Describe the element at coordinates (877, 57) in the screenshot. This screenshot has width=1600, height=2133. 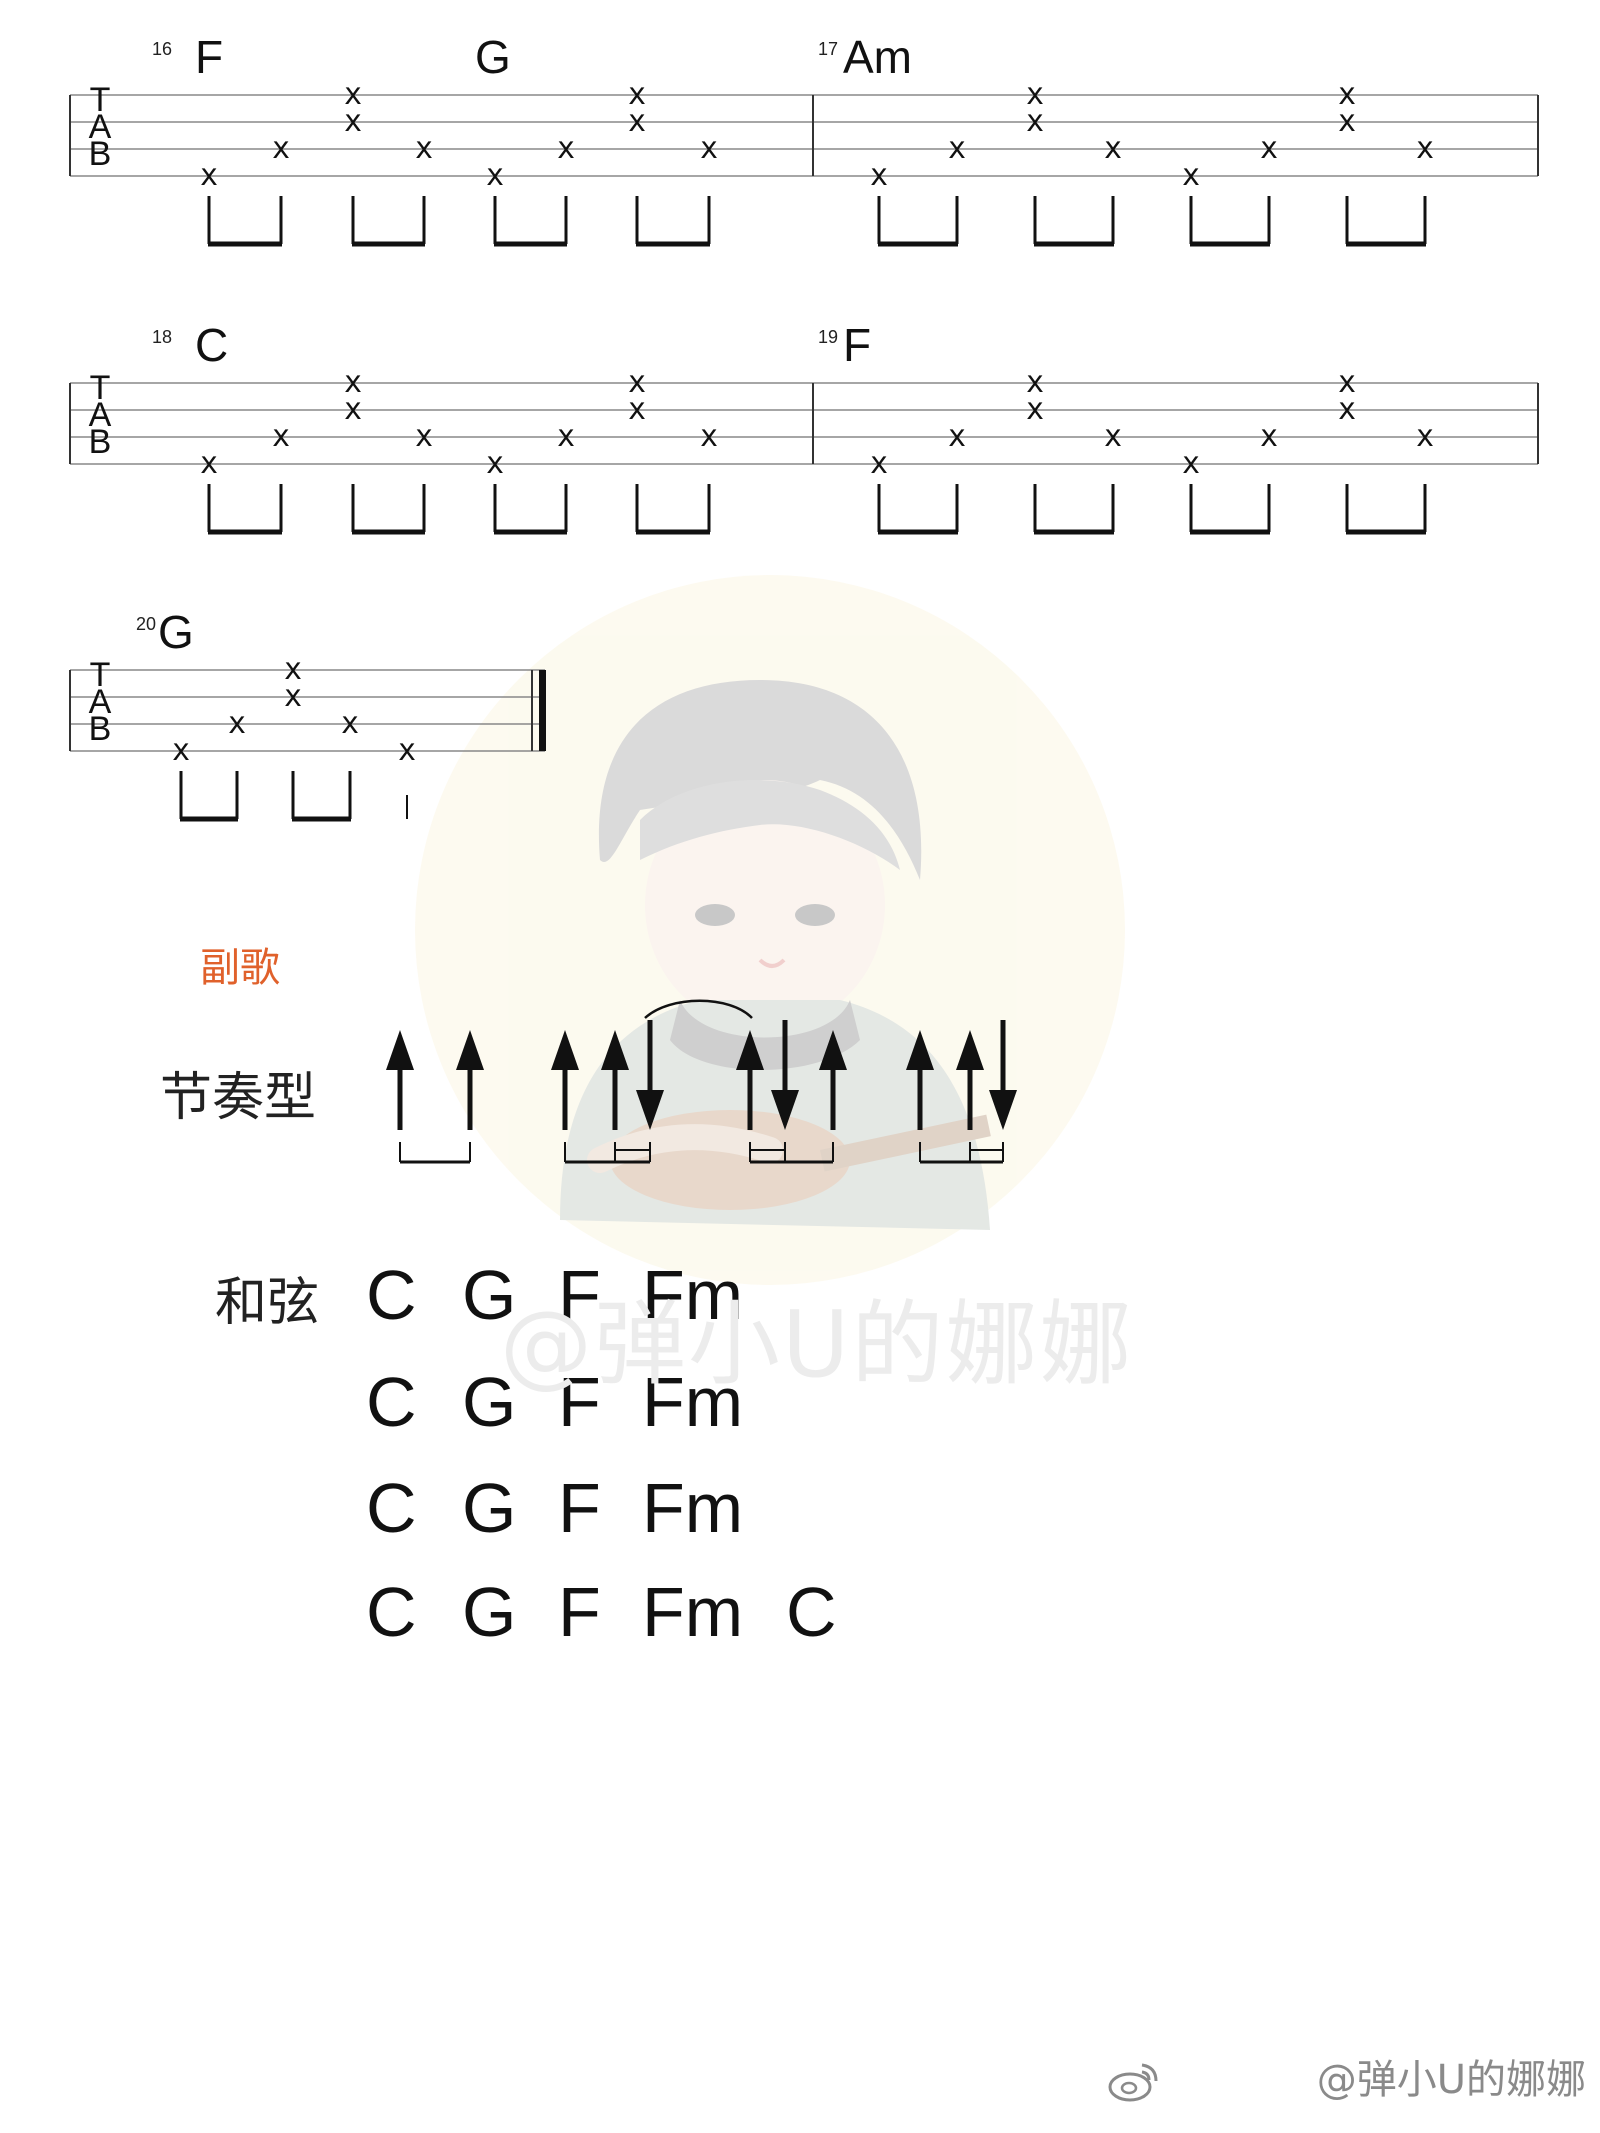
I see `chord-name: Am` at that location.